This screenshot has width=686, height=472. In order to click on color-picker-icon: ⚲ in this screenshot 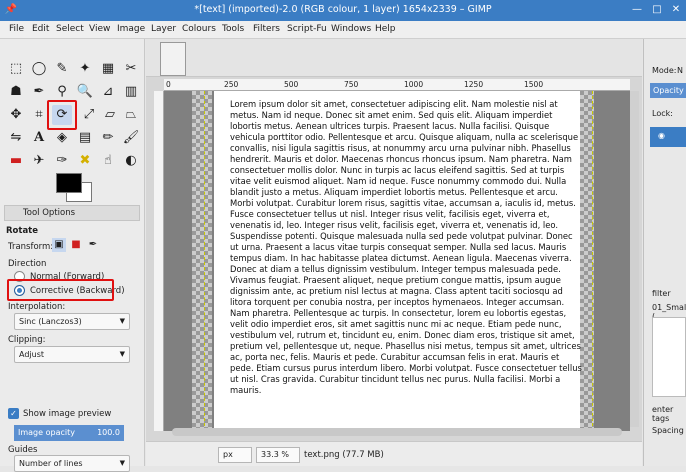, I will do `click(62, 92)`.